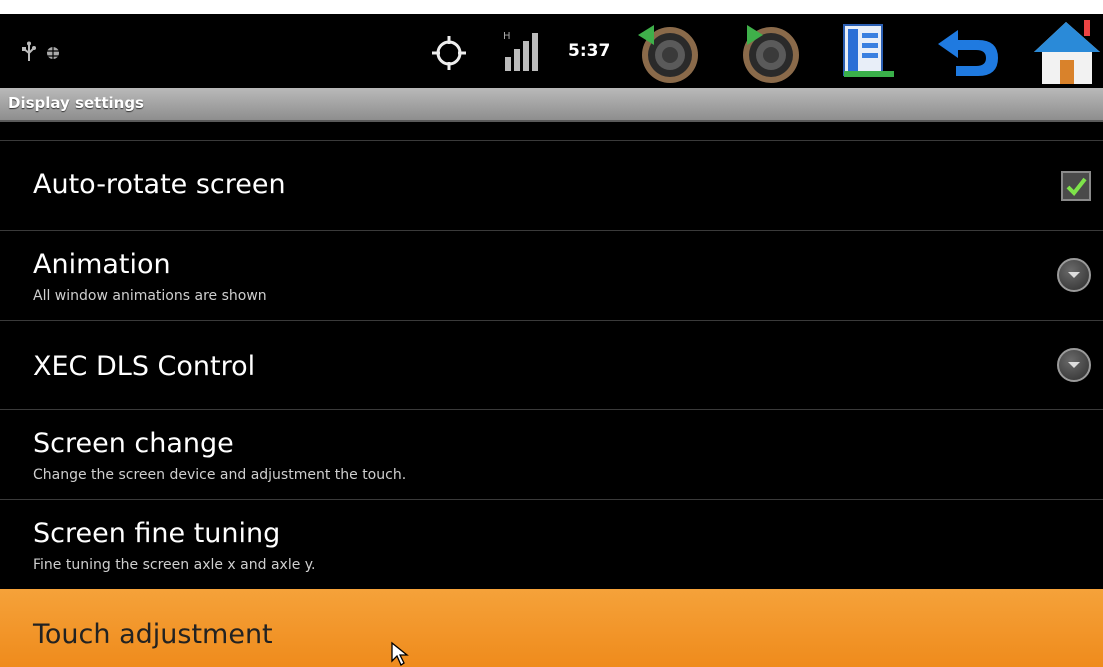 This screenshot has height=667, width=1103. What do you see at coordinates (551, 185) in the screenshot?
I see `setting-auto-rotate: Auto-rotate screen` at bounding box center [551, 185].